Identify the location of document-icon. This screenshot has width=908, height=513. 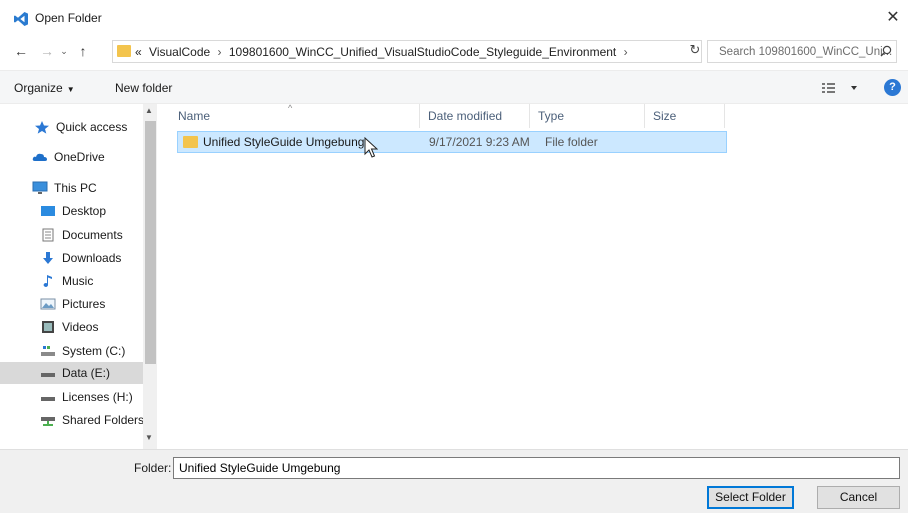
(48, 235).